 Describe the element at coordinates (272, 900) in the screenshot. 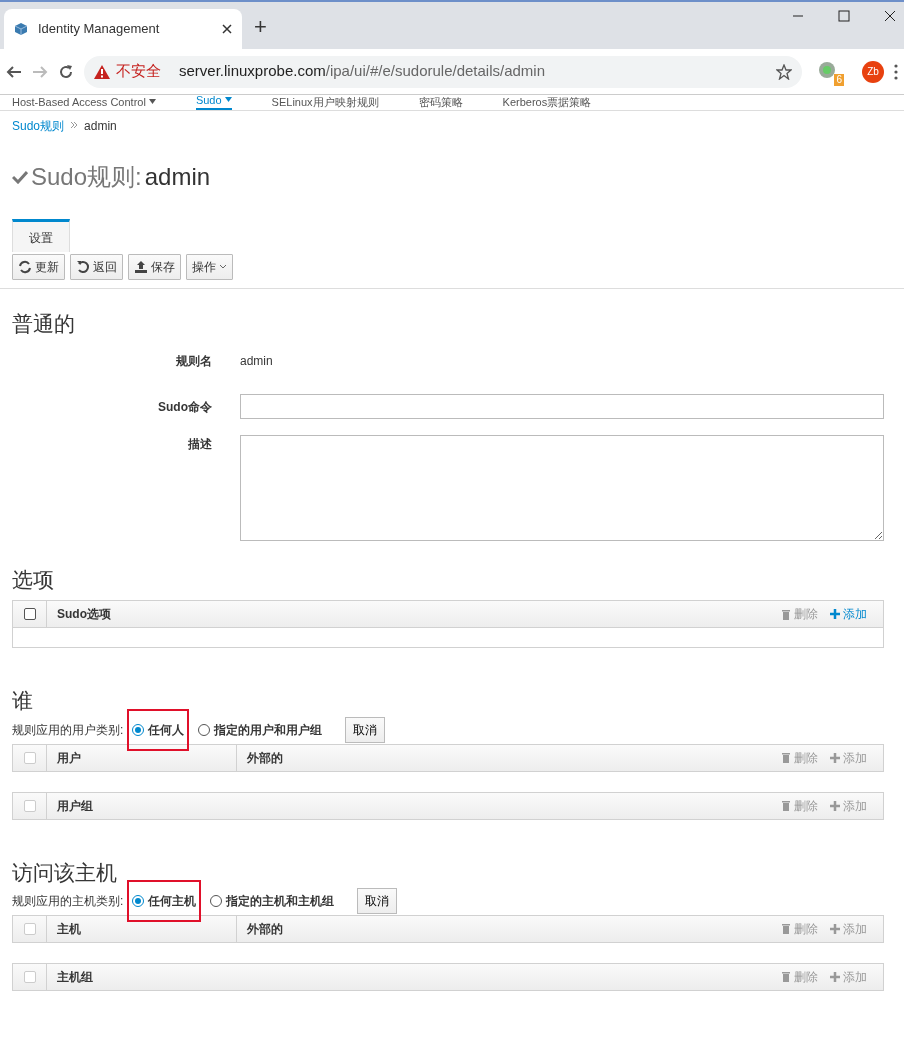

I see `radio-option: 指定的主机和主机组` at that location.